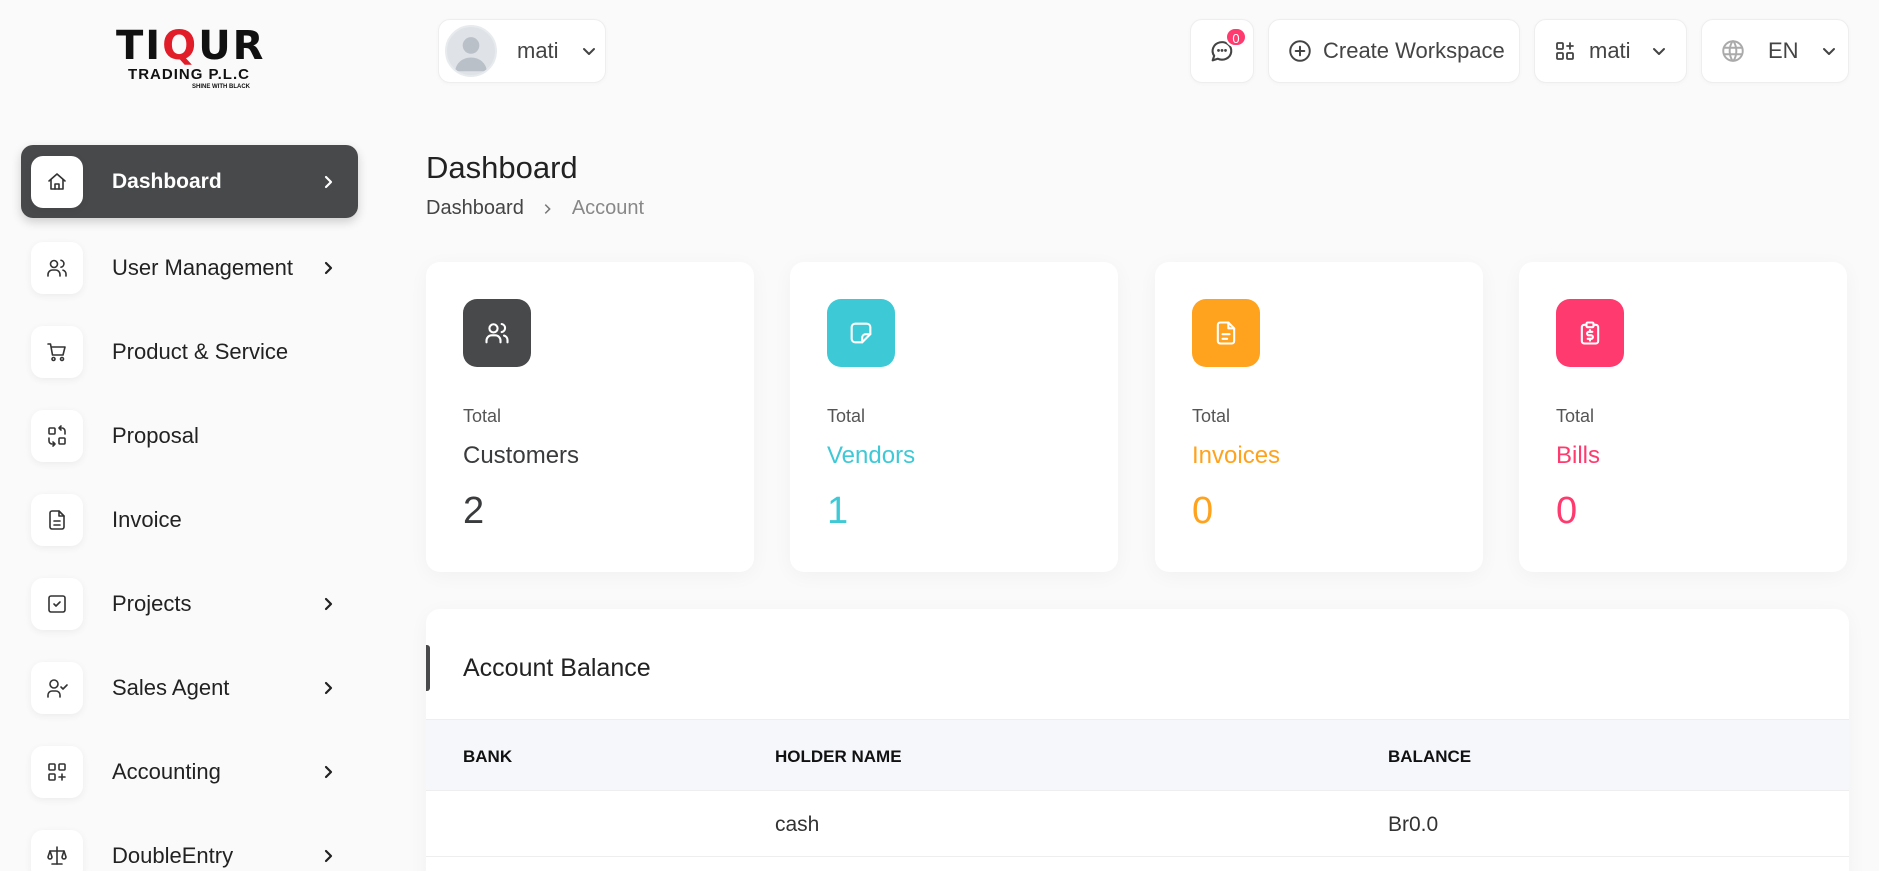 The height and width of the screenshot is (871, 1879). What do you see at coordinates (428, 668) in the screenshot?
I see `section-accent-bar` at bounding box center [428, 668].